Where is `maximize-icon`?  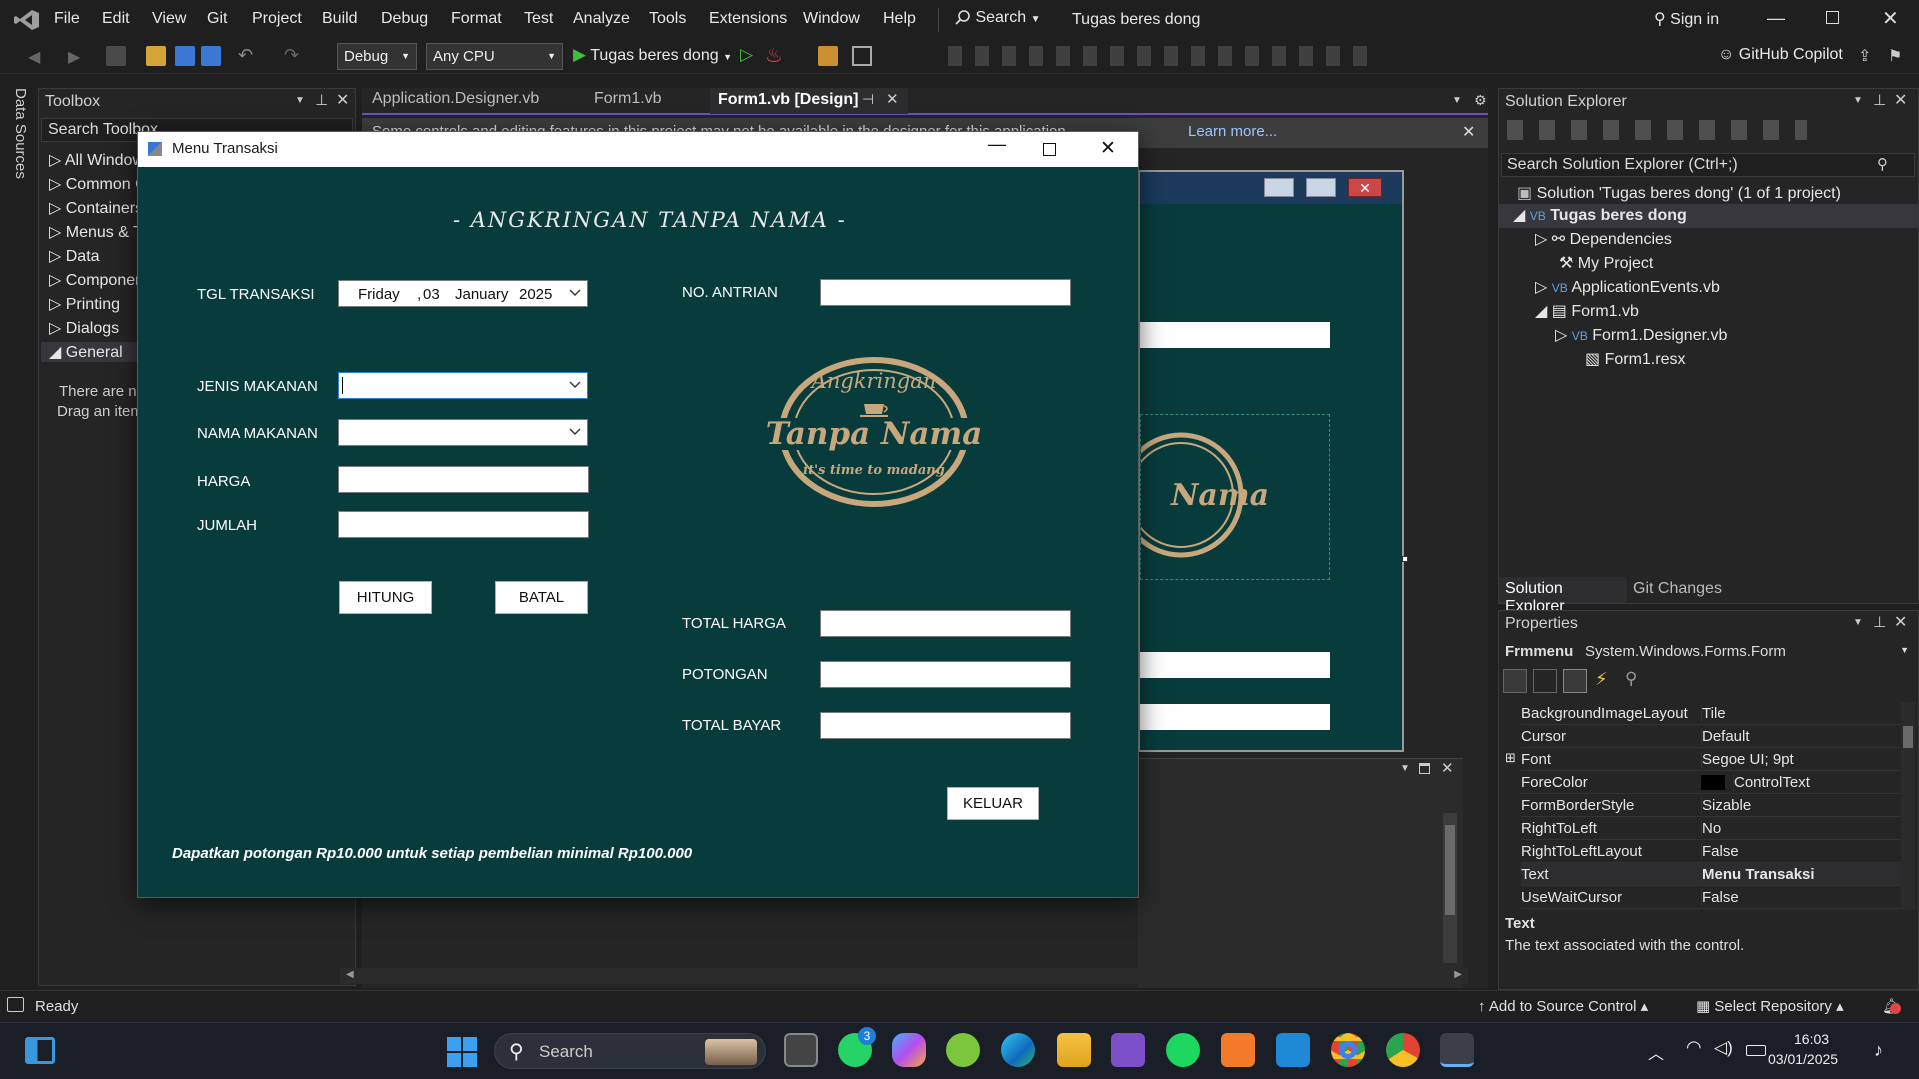 maximize-icon is located at coordinates (1424, 768).